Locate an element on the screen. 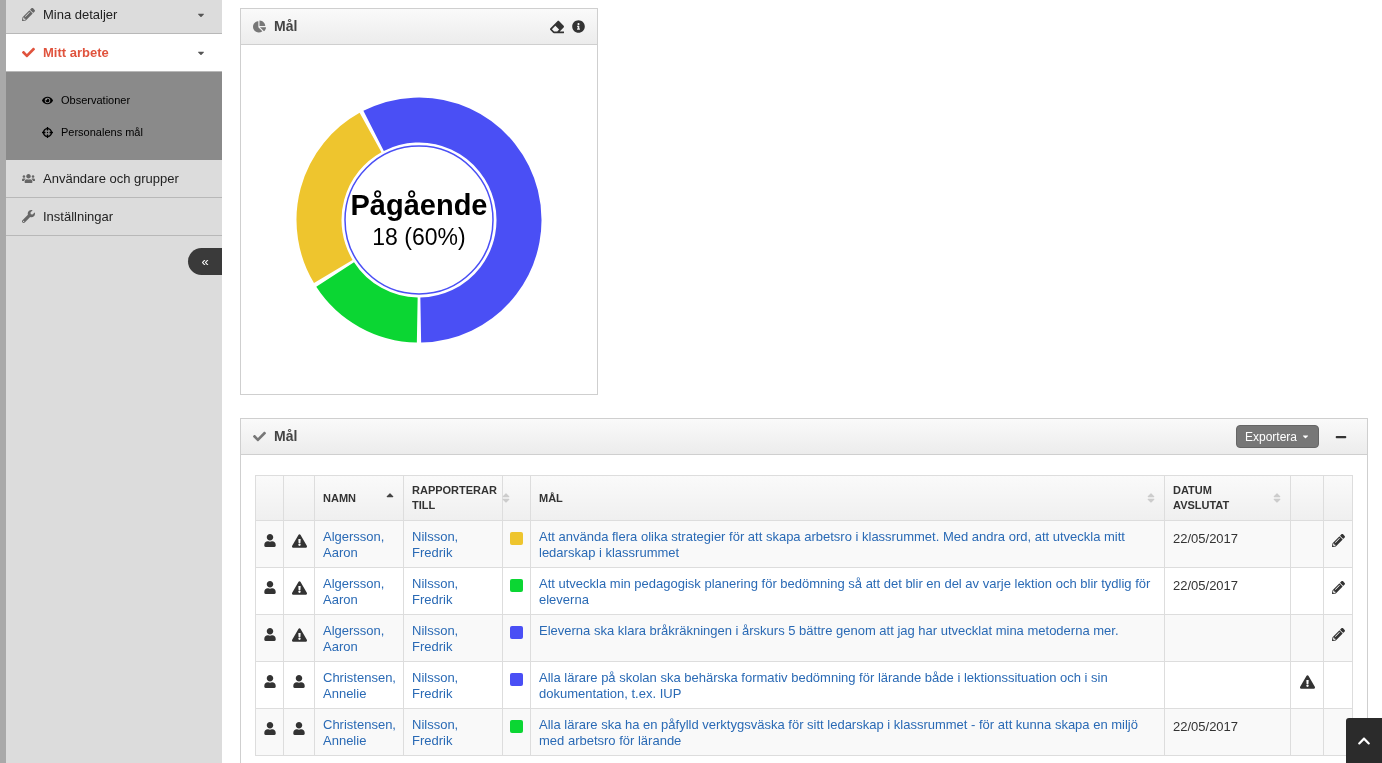 The image size is (1382, 763). users-icon is located at coordinates (28, 178).